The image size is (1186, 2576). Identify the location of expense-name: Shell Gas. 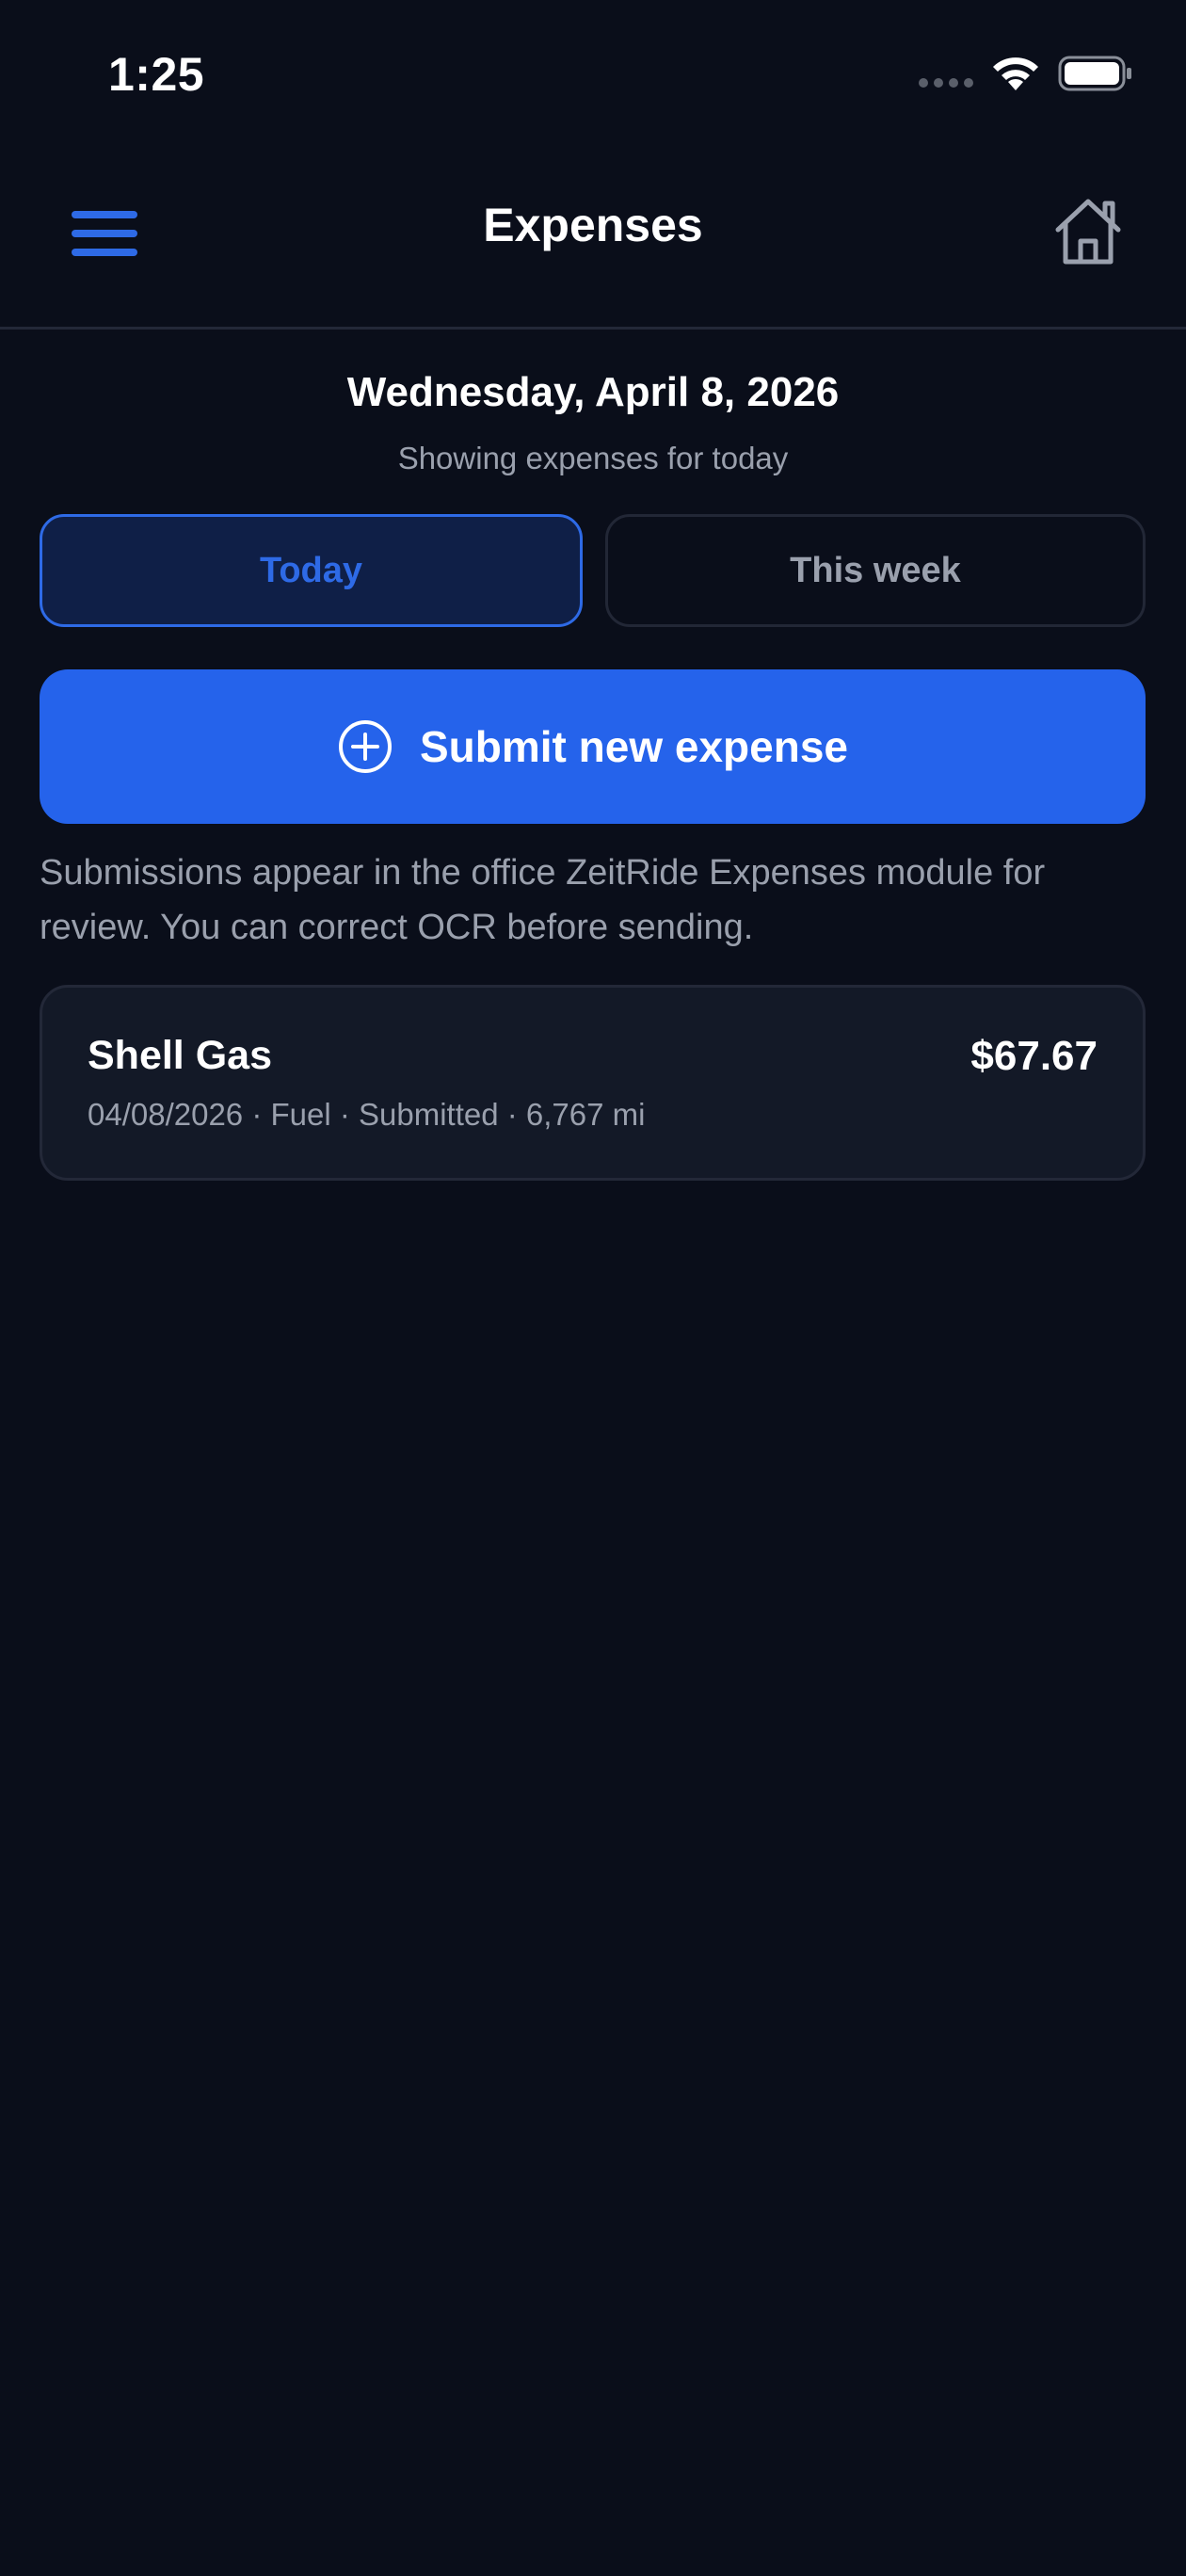
(180, 1055).